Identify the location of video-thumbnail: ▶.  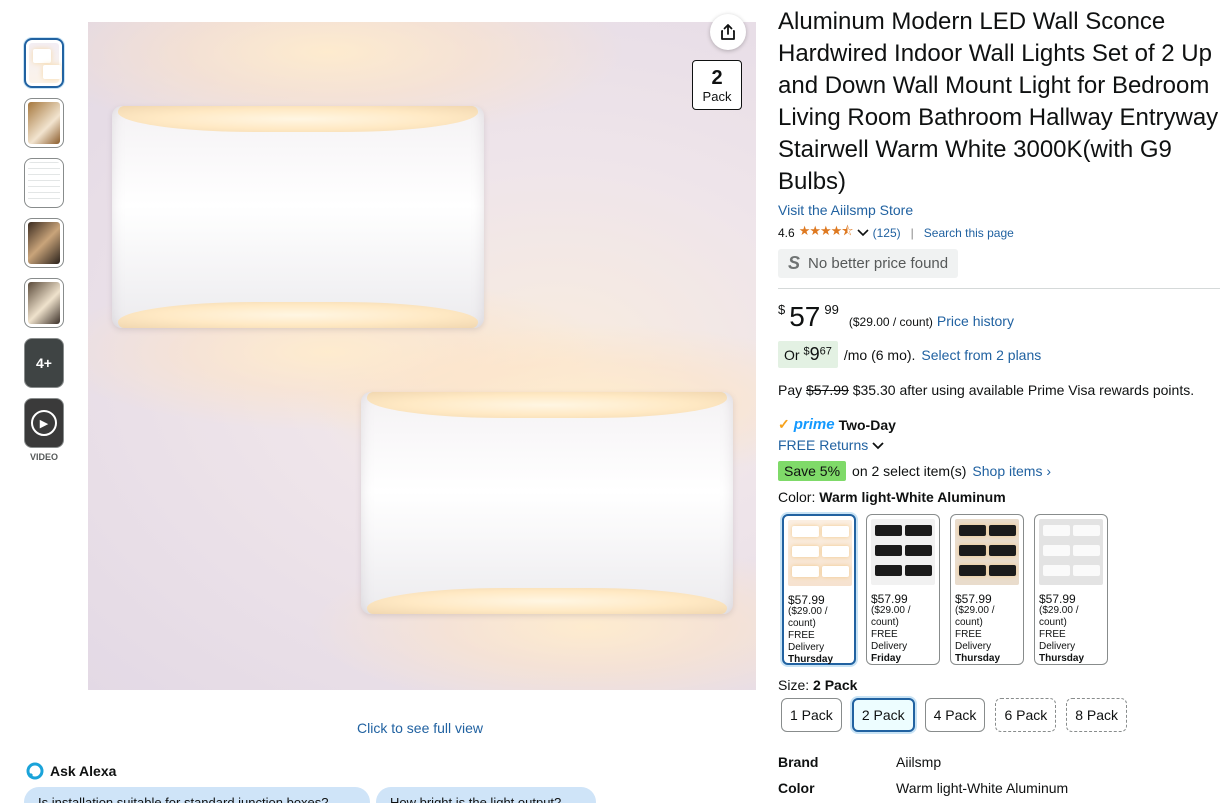
(44, 423).